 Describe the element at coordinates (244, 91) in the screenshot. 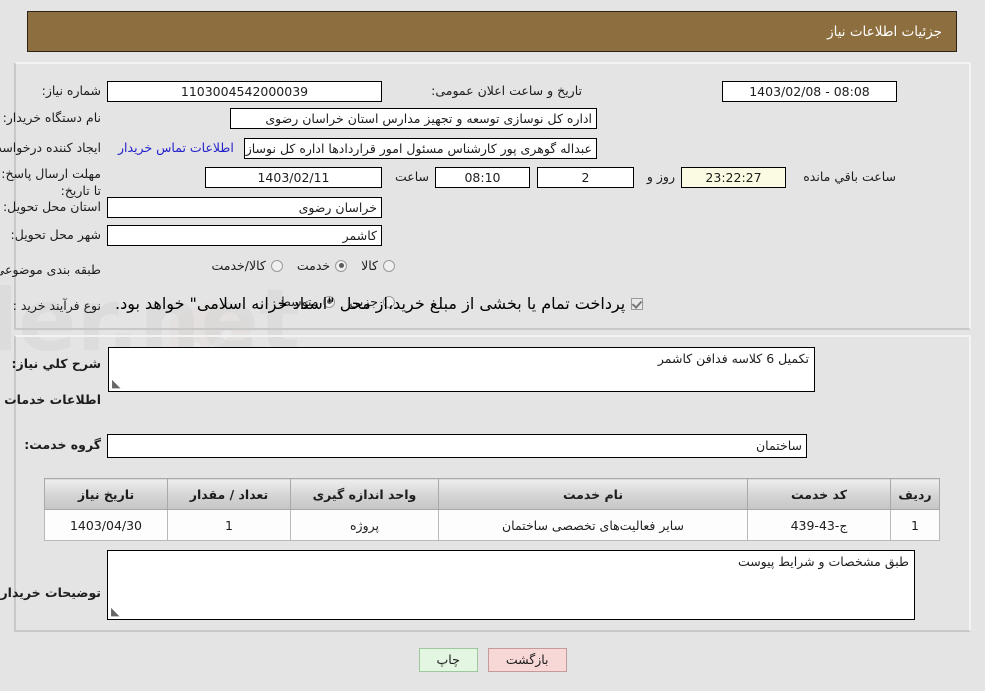

I see `need-number-value: 1103004542000039` at that location.